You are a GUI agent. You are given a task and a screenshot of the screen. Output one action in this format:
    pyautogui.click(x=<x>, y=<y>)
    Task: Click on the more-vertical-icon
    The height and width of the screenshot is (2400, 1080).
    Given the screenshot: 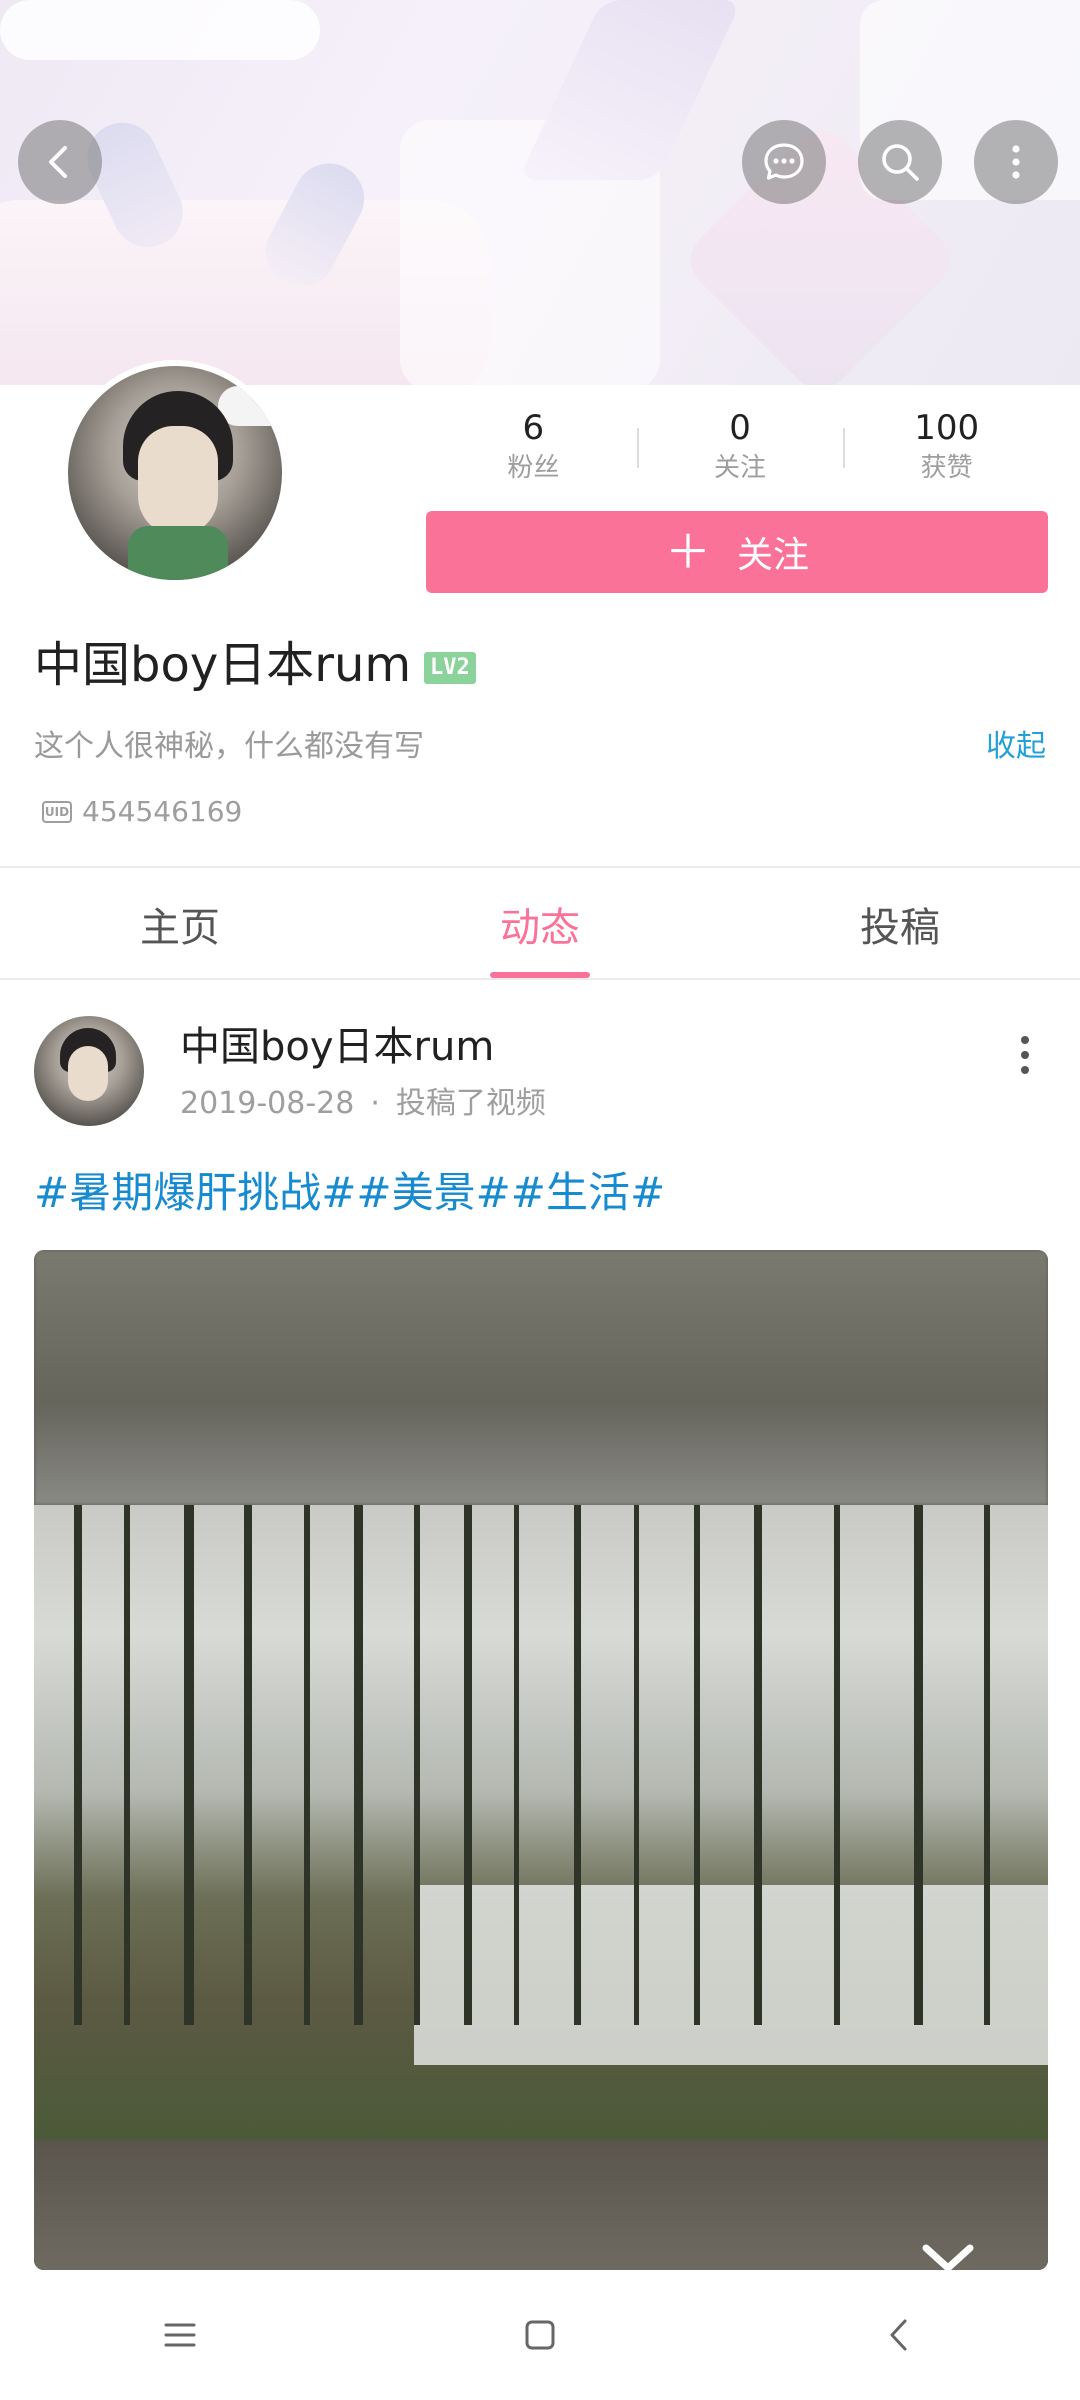 What is the action you would take?
    pyautogui.click(x=1016, y=162)
    